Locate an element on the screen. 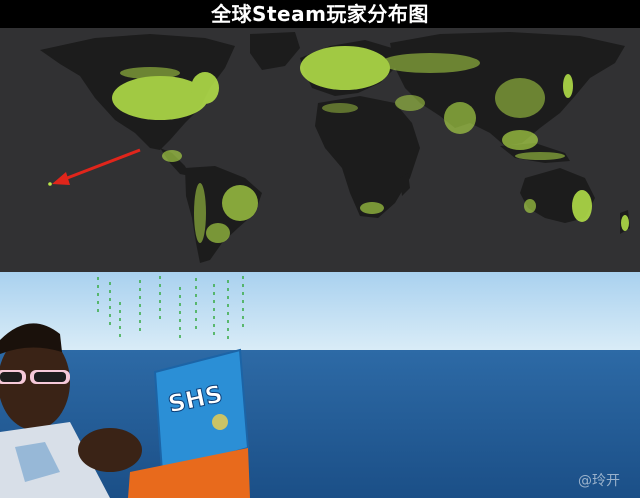 The width and height of the screenshot is (640, 498). japan-player-cluster is located at coordinates (568, 86).